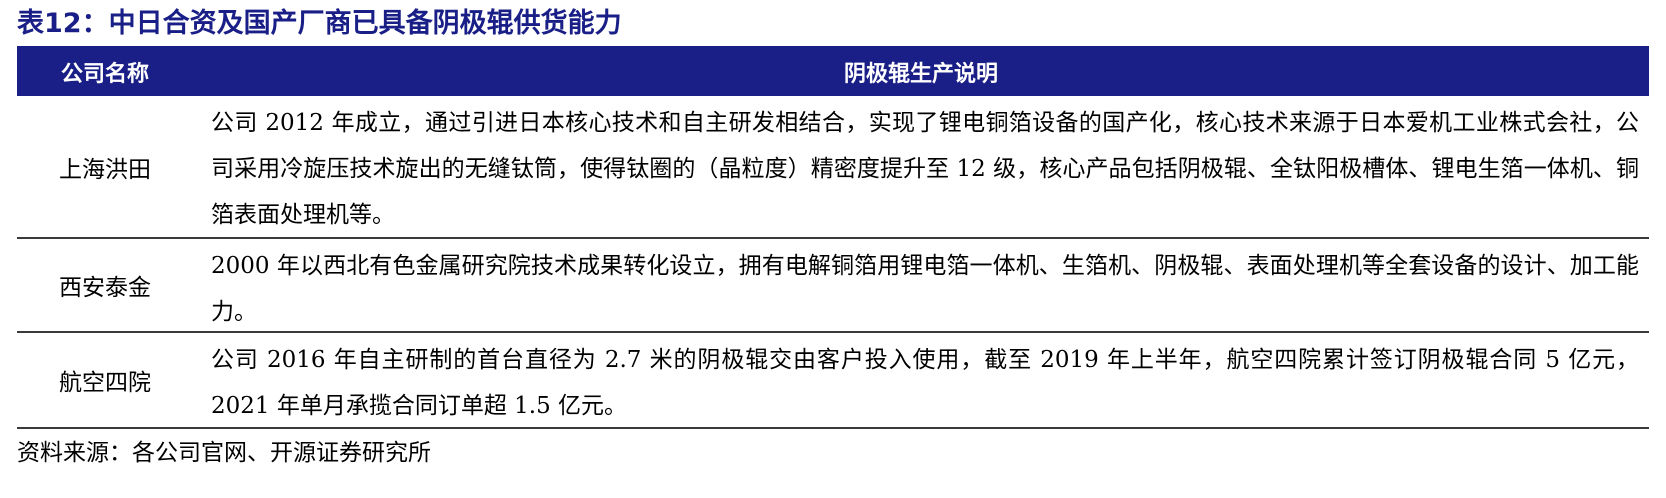 The width and height of the screenshot is (1666, 498). Describe the element at coordinates (833, 72) in the screenshot. I see `table-header-row: 公司名称 阴极辊生产说明` at that location.